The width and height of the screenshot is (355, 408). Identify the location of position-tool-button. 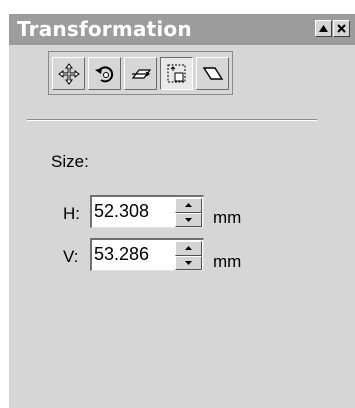
(68, 73).